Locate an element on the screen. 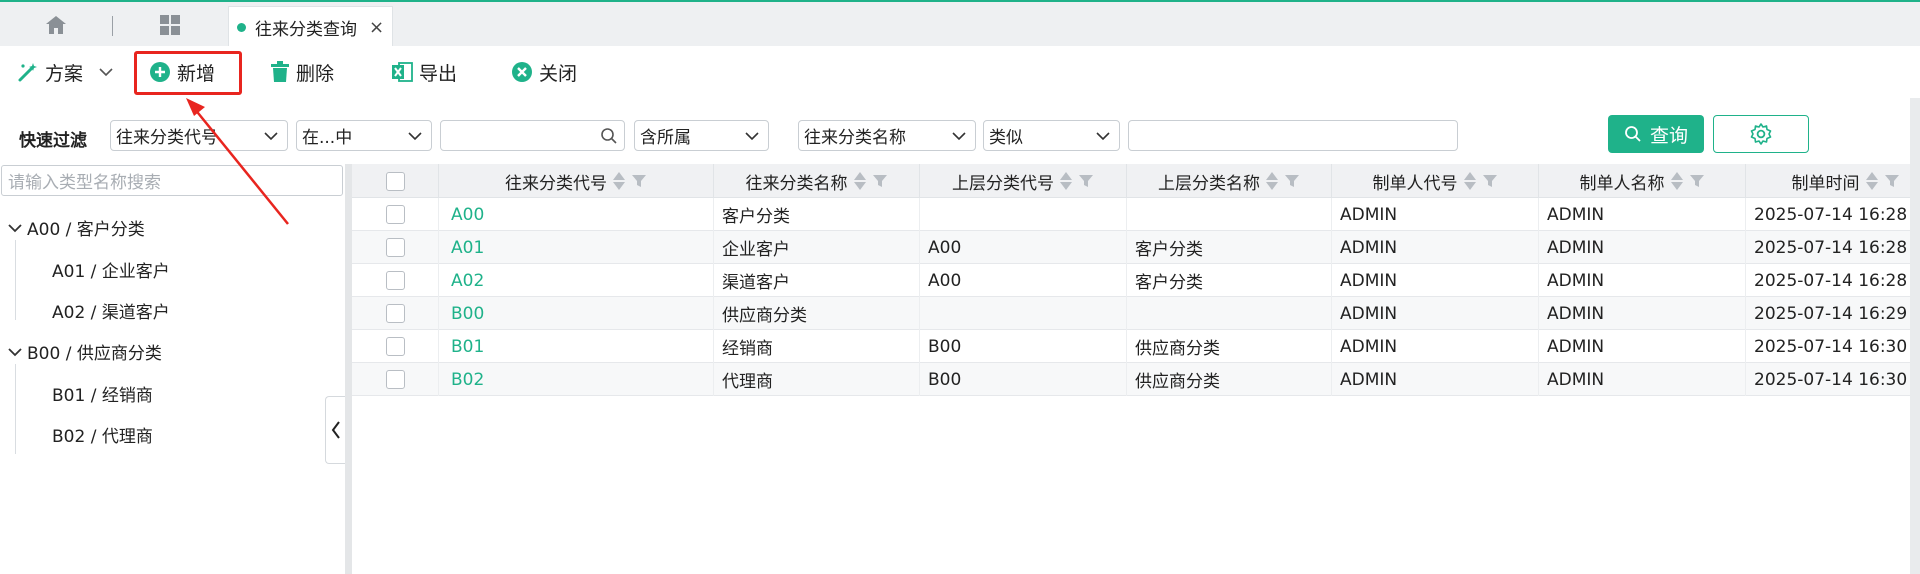  table-row: A00 客户分类 ADMIN ADMIN 2025-07-14 16:28 is located at coordinates (1136, 214).